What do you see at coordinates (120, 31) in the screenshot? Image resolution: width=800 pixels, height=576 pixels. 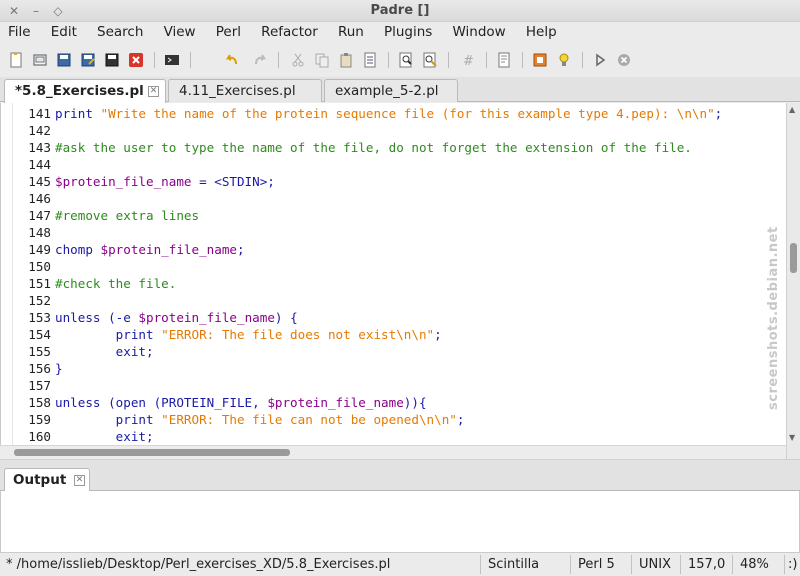 I see `menu-search: Search` at bounding box center [120, 31].